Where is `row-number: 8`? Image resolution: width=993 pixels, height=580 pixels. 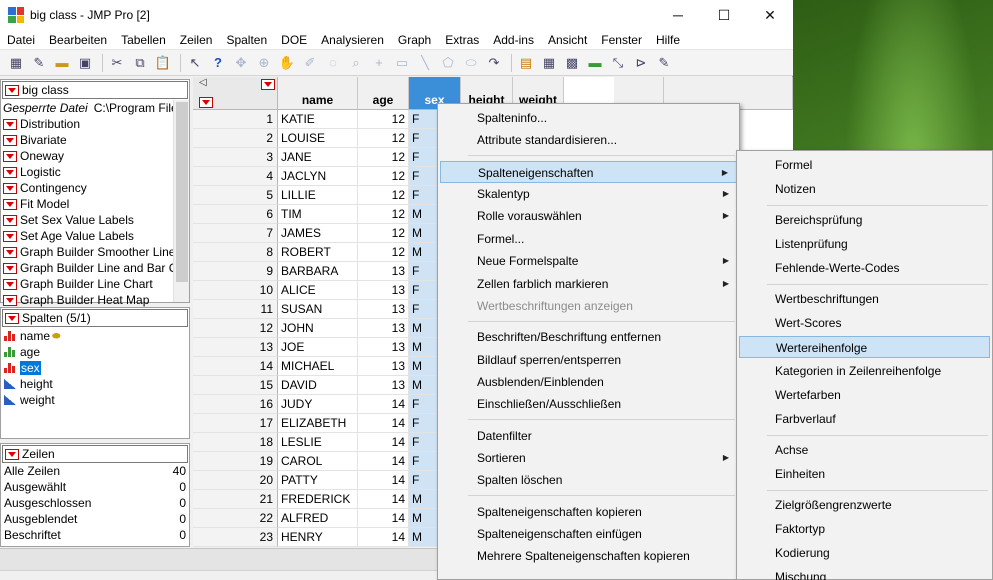
row-number: 8 is located at coordinates (235, 252).